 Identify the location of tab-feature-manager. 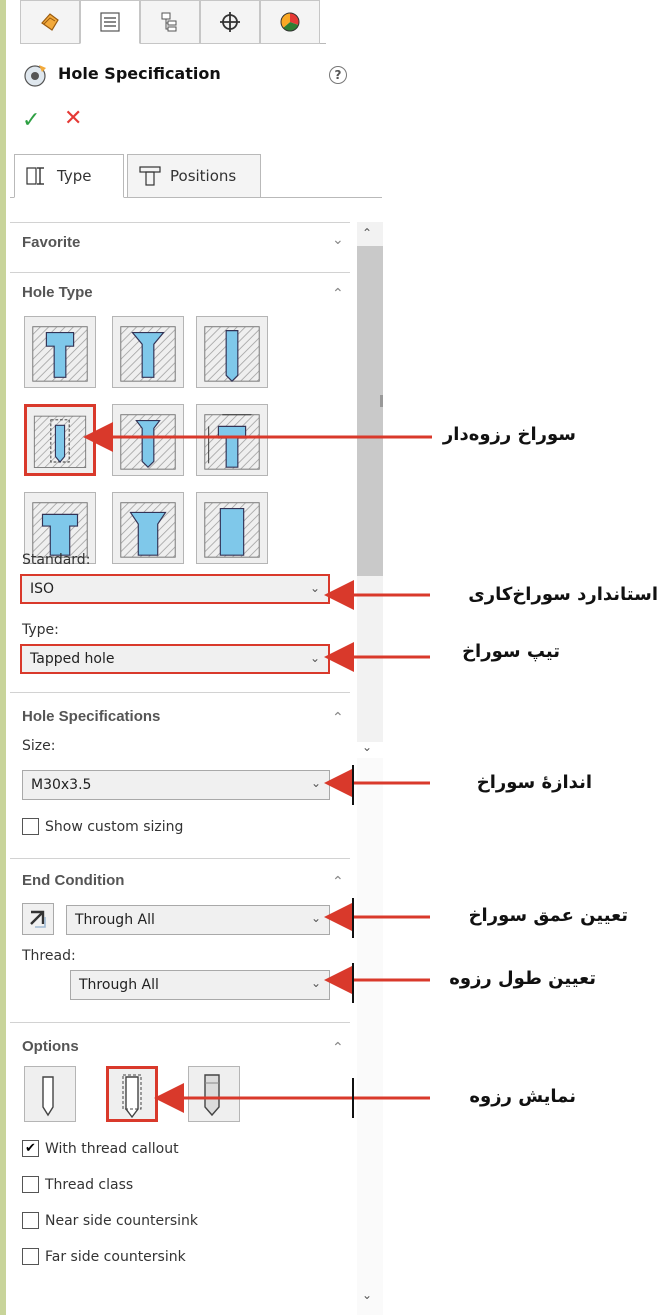
(50, 22).